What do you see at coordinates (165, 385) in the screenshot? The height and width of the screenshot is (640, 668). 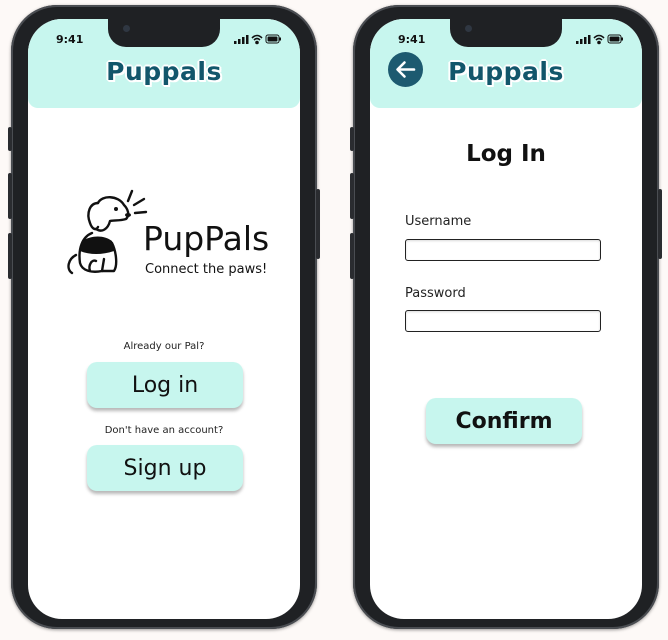 I see `login-button: Log in` at bounding box center [165, 385].